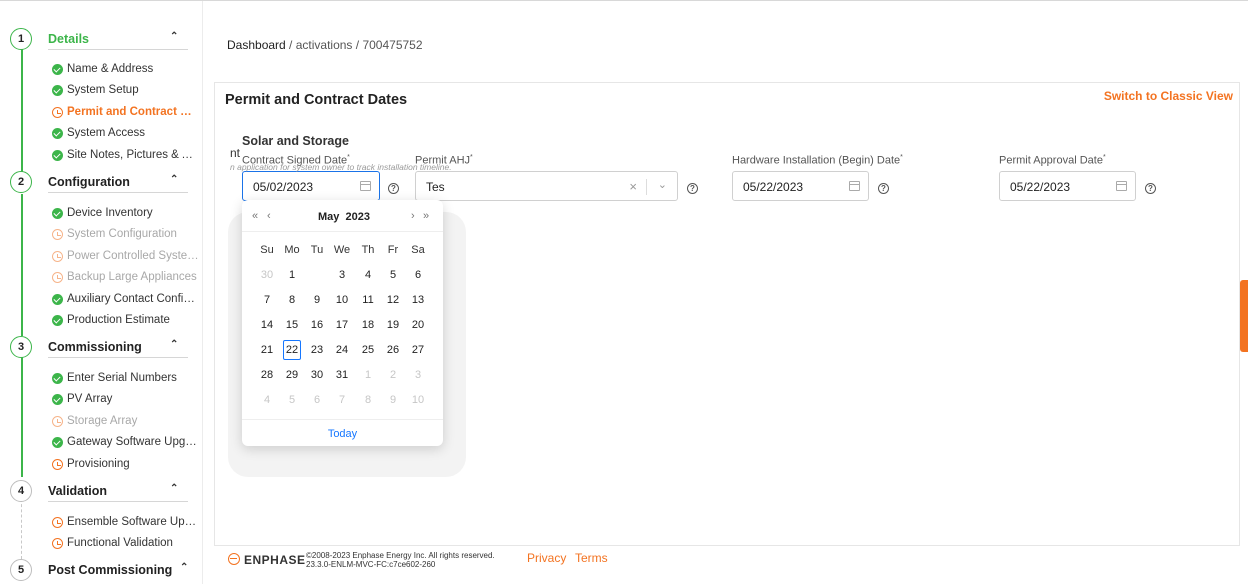 The image size is (1248, 584). What do you see at coordinates (368, 275) in the screenshot?
I see `calendar-day: 4` at bounding box center [368, 275].